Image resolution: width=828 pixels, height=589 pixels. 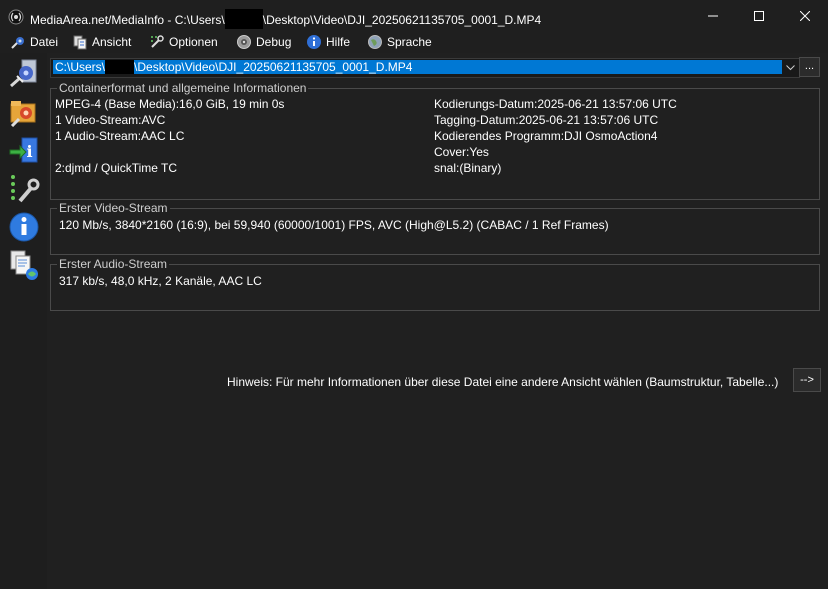 What do you see at coordinates (127, 20) in the screenshot?
I see `window-title-prefix: MediaArea.net/MediaInfo - C:\Users\` at bounding box center [127, 20].